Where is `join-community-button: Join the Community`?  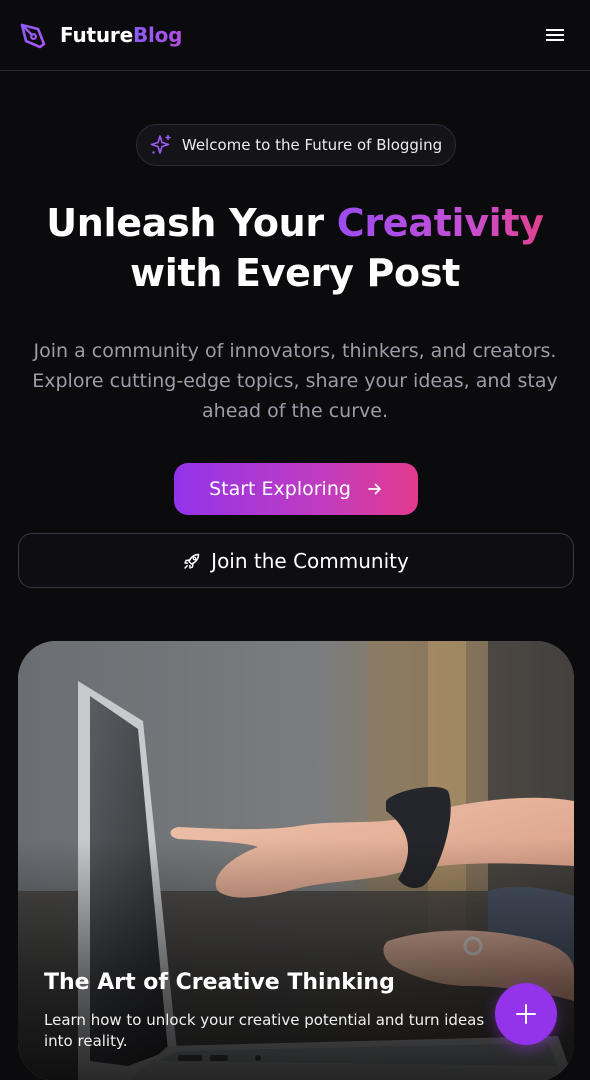 join-community-button: Join the Community is located at coordinates (296, 560).